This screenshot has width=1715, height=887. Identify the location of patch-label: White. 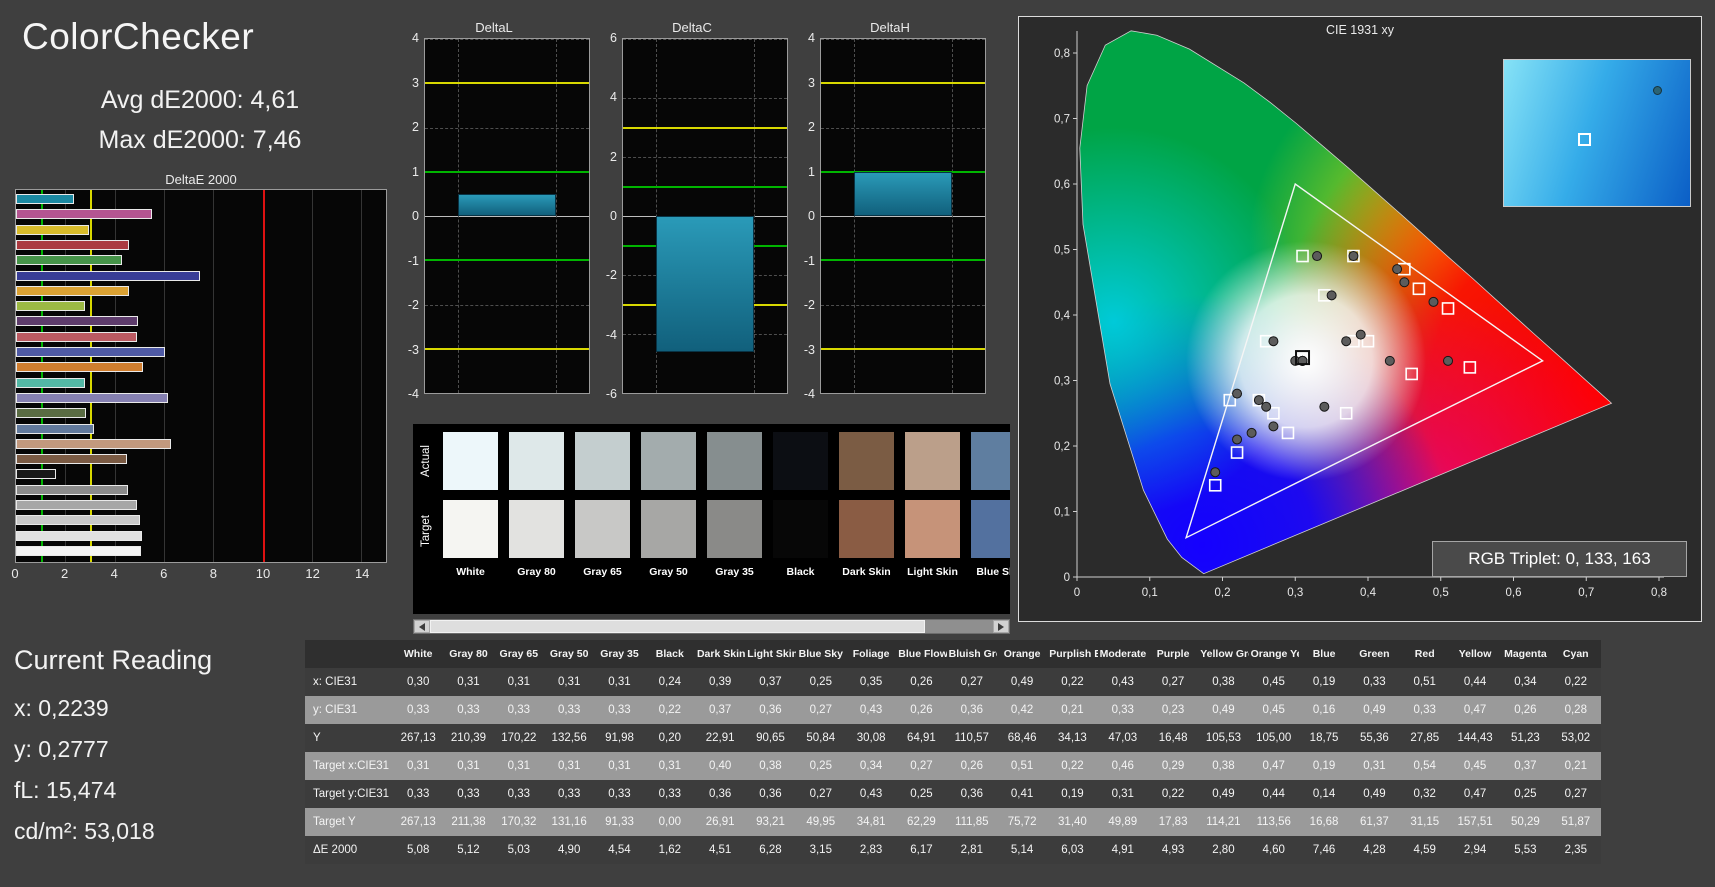
(470, 572).